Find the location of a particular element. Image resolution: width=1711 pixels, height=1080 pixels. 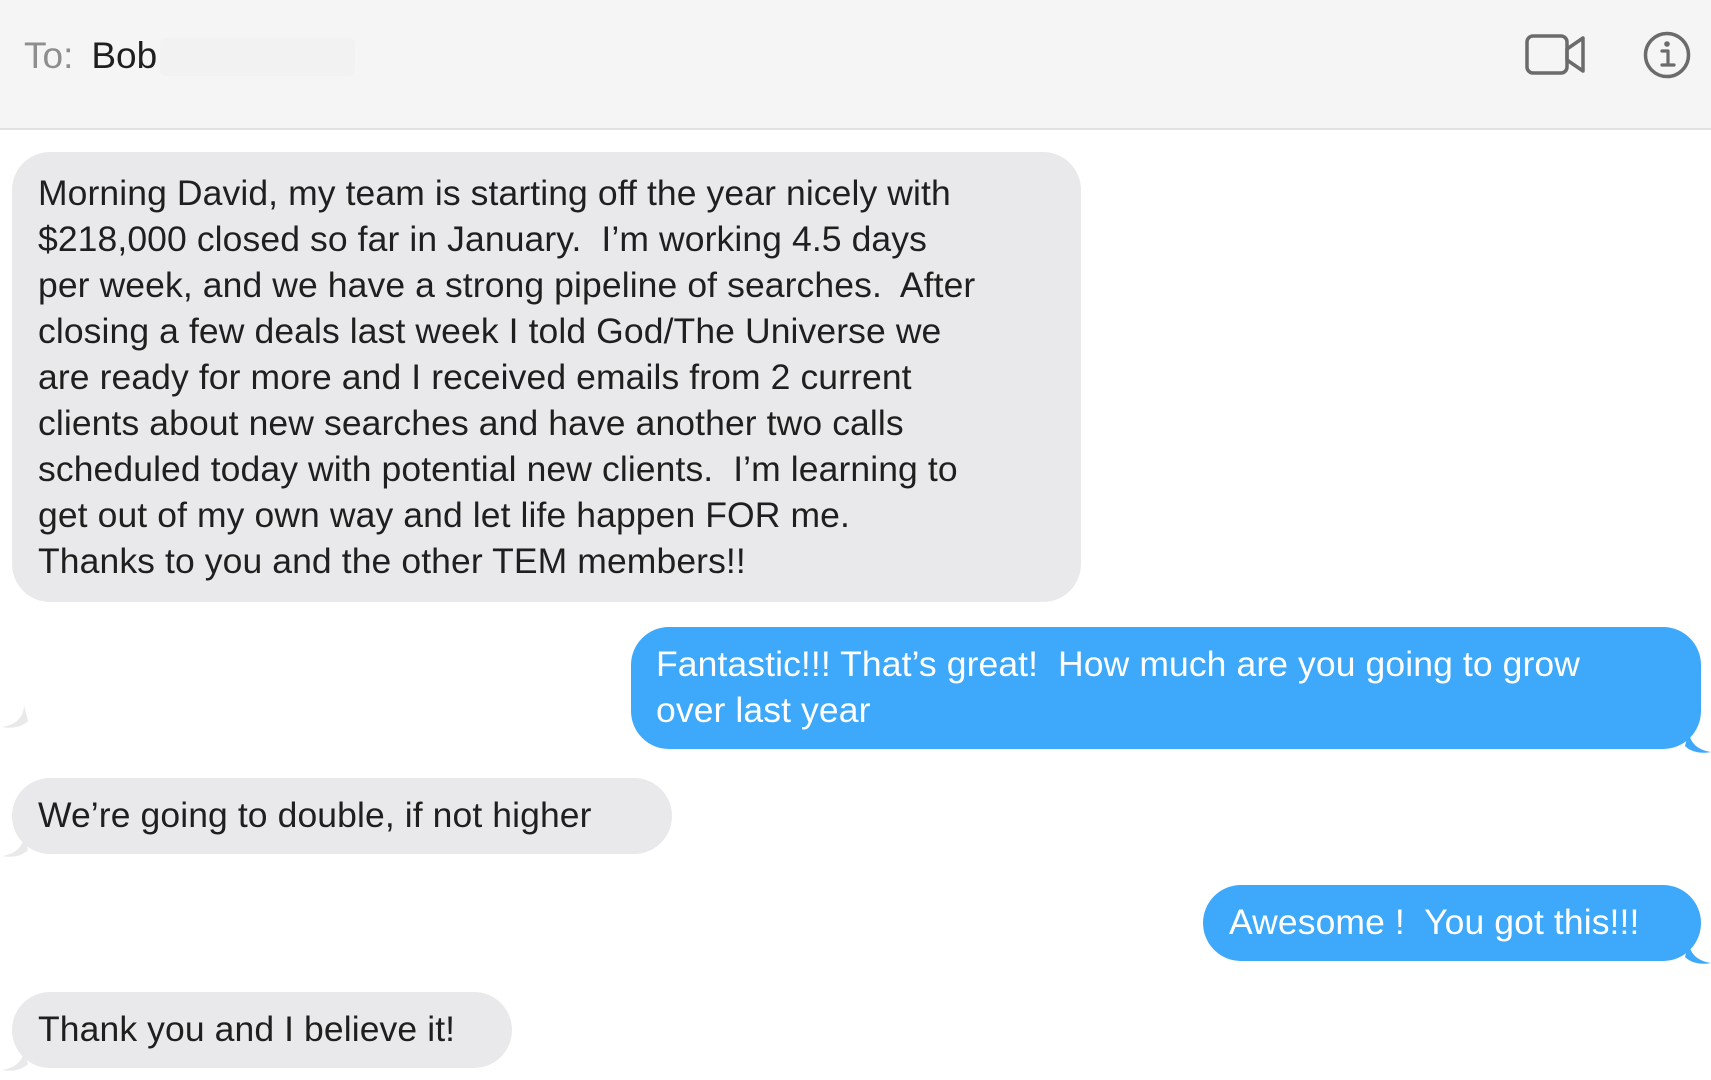

video-call-icon is located at coordinates (1556, 55).